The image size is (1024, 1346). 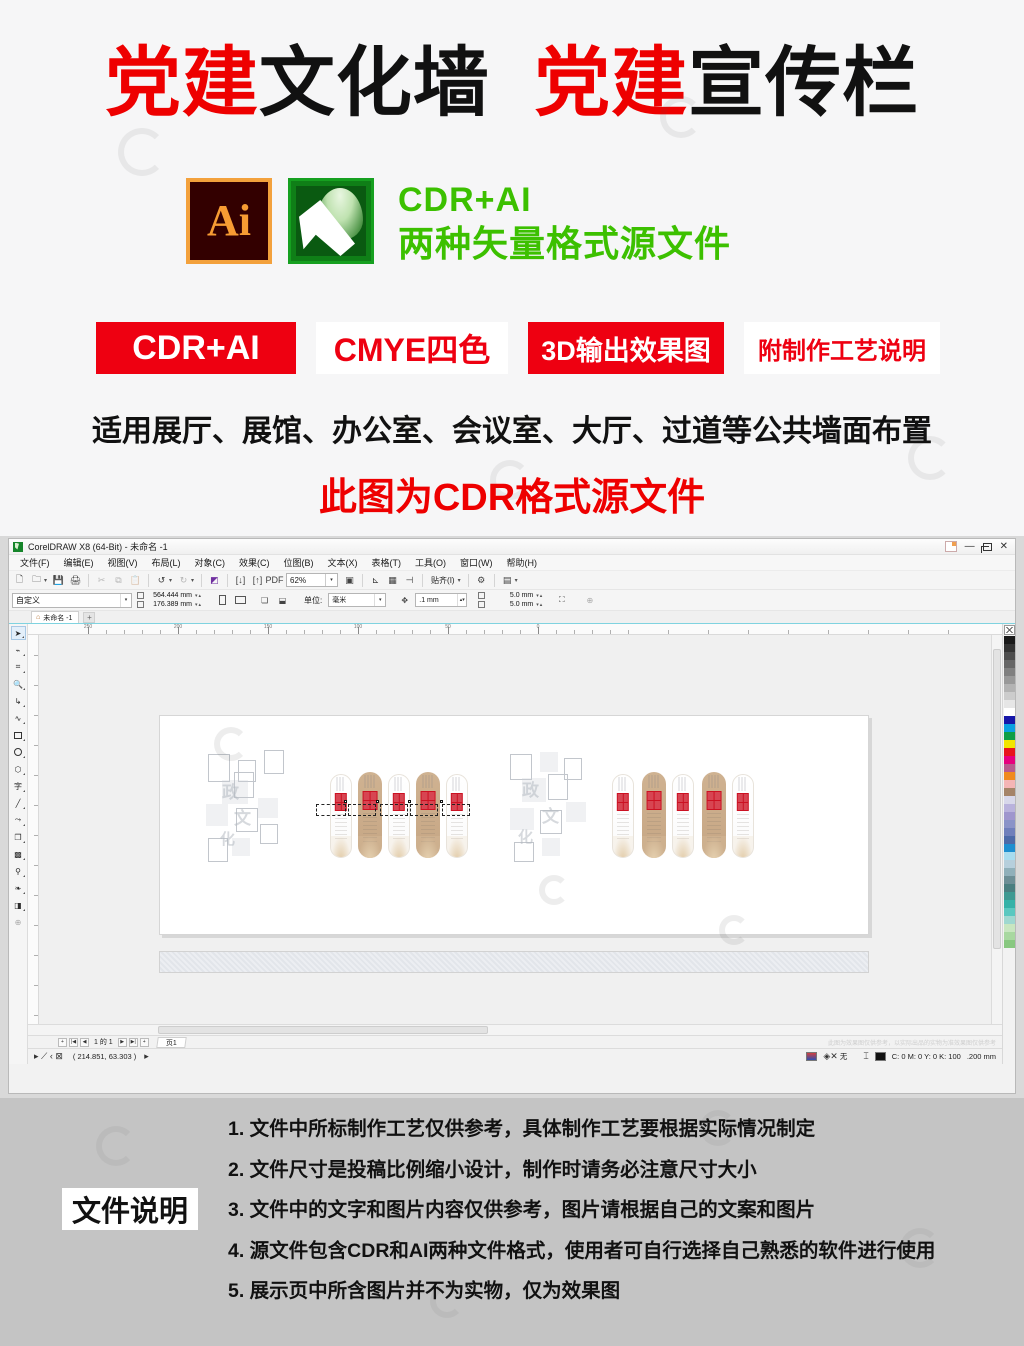 What do you see at coordinates (18, 786) in the screenshot?
I see `text-tool-icon: 字` at bounding box center [18, 786].